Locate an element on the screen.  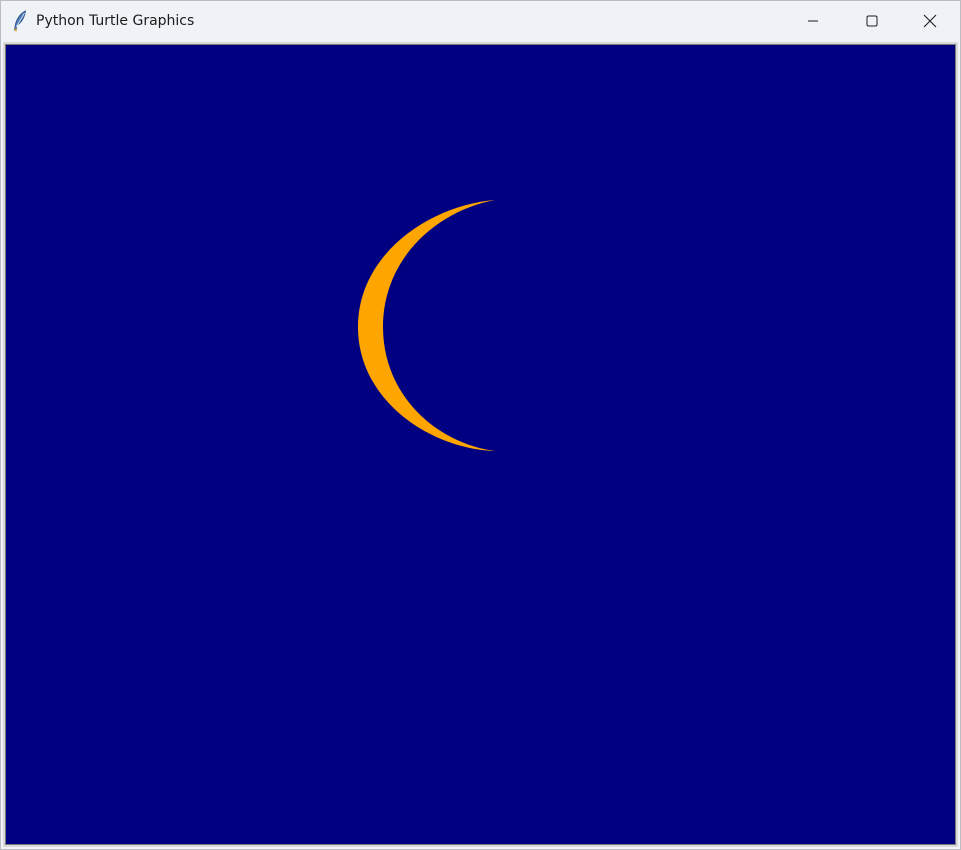
minimize-button is located at coordinates (813, 21).